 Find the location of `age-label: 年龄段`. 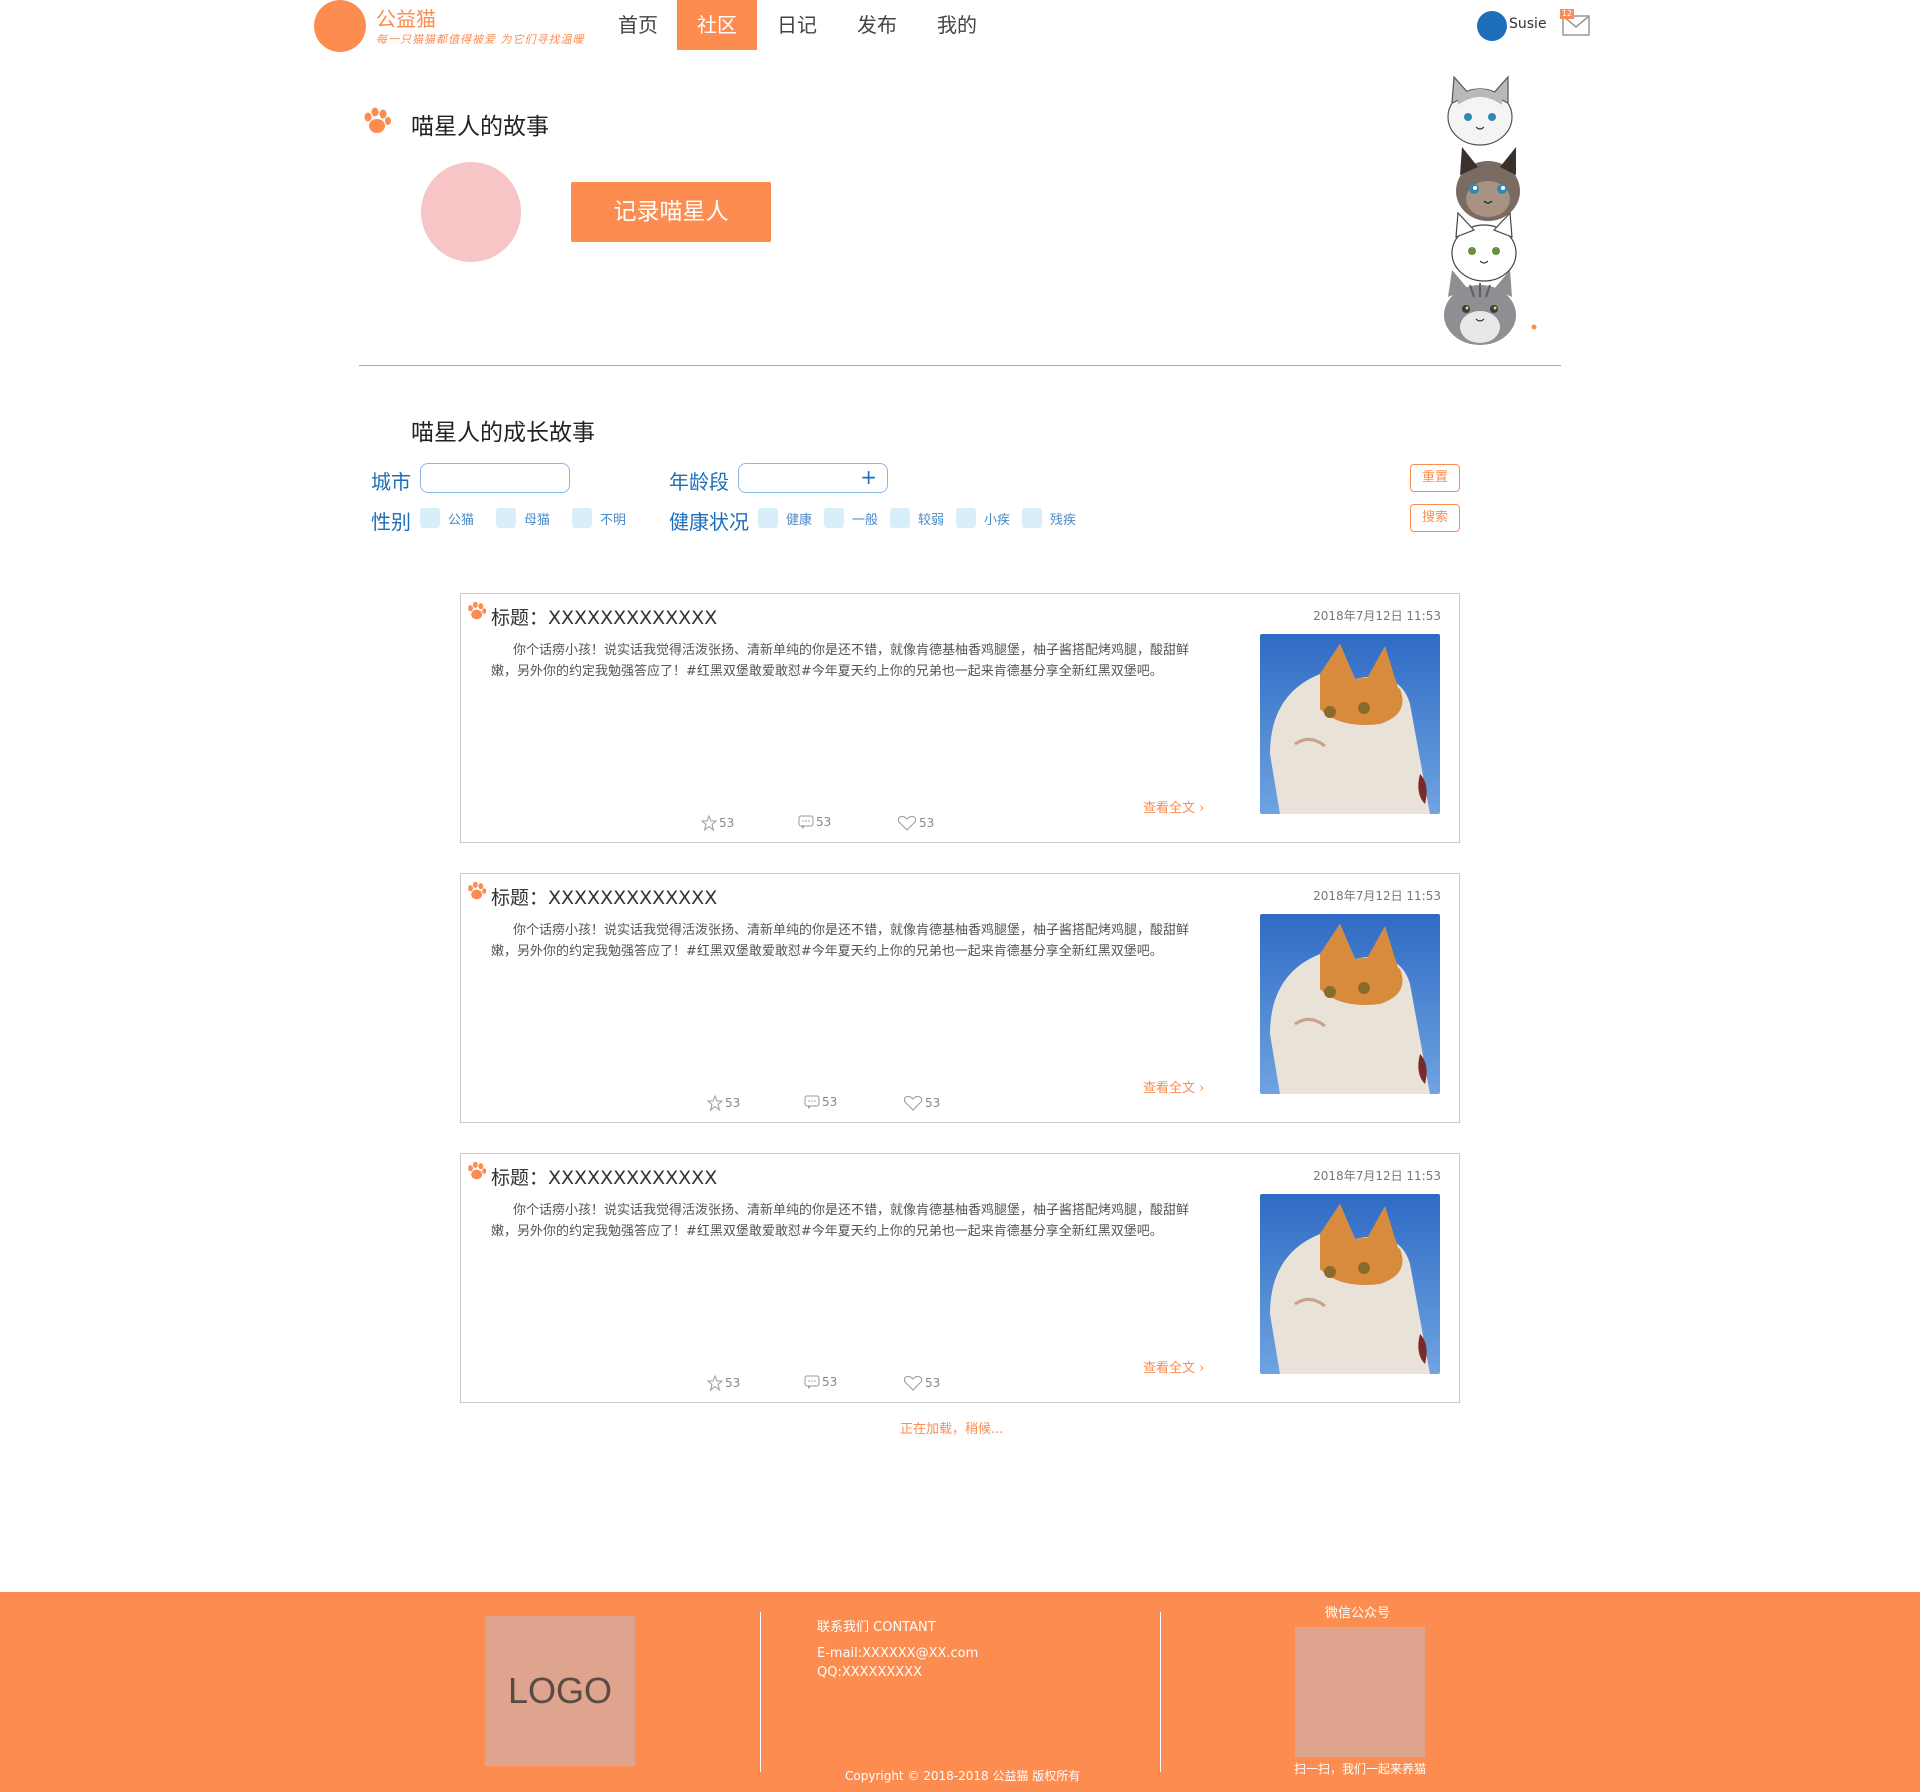

age-label: 年龄段 is located at coordinates (699, 482).